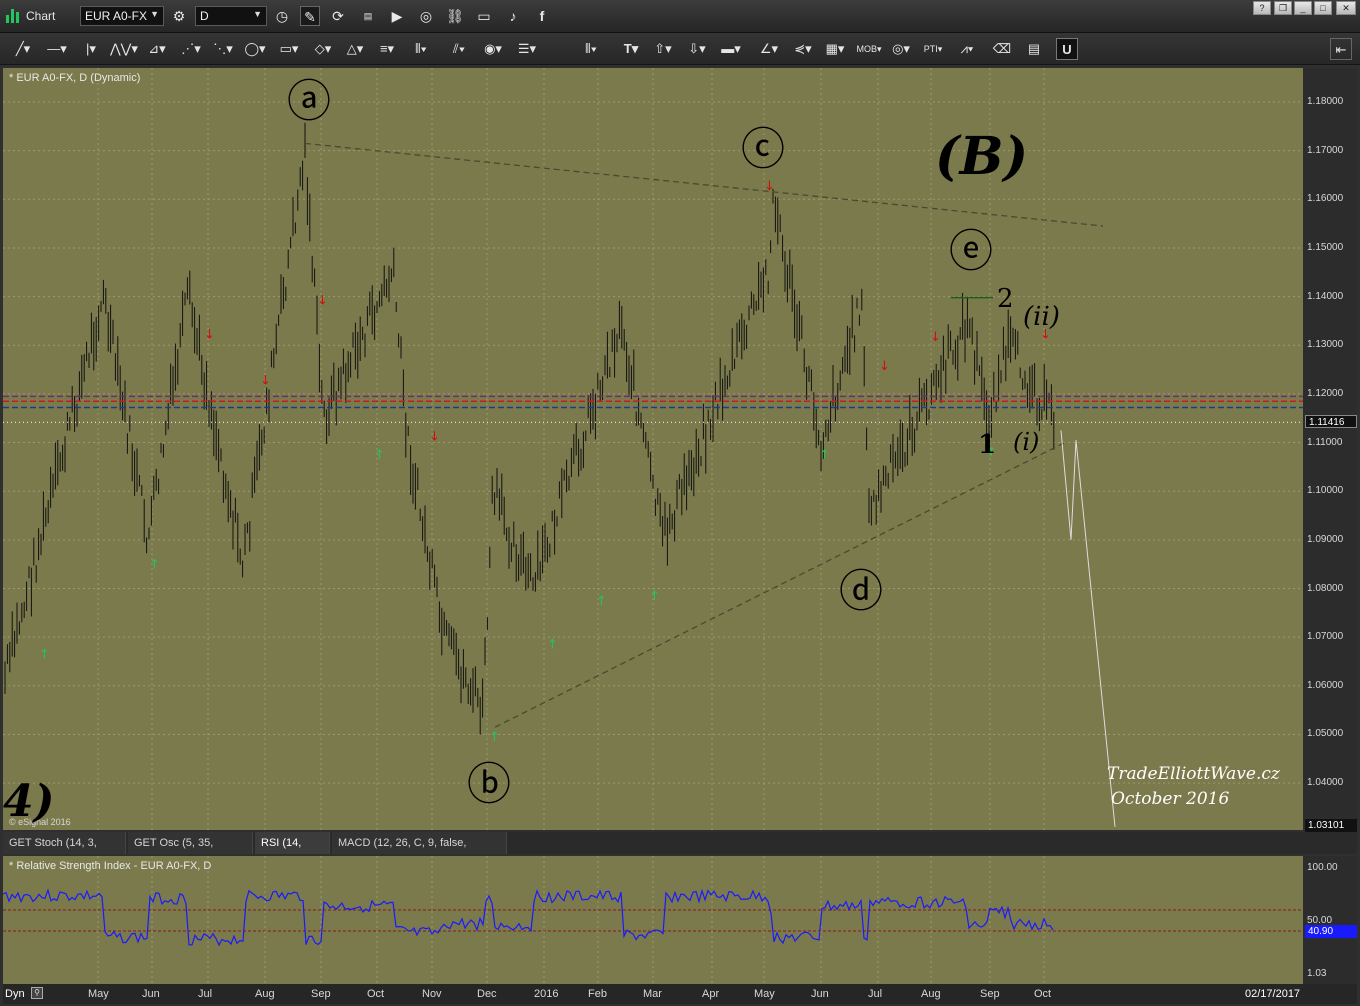 The height and width of the screenshot is (1006, 1360). What do you see at coordinates (1273, 994) in the screenshot?
I see `end-date-label: 02/17/2017` at bounding box center [1273, 994].